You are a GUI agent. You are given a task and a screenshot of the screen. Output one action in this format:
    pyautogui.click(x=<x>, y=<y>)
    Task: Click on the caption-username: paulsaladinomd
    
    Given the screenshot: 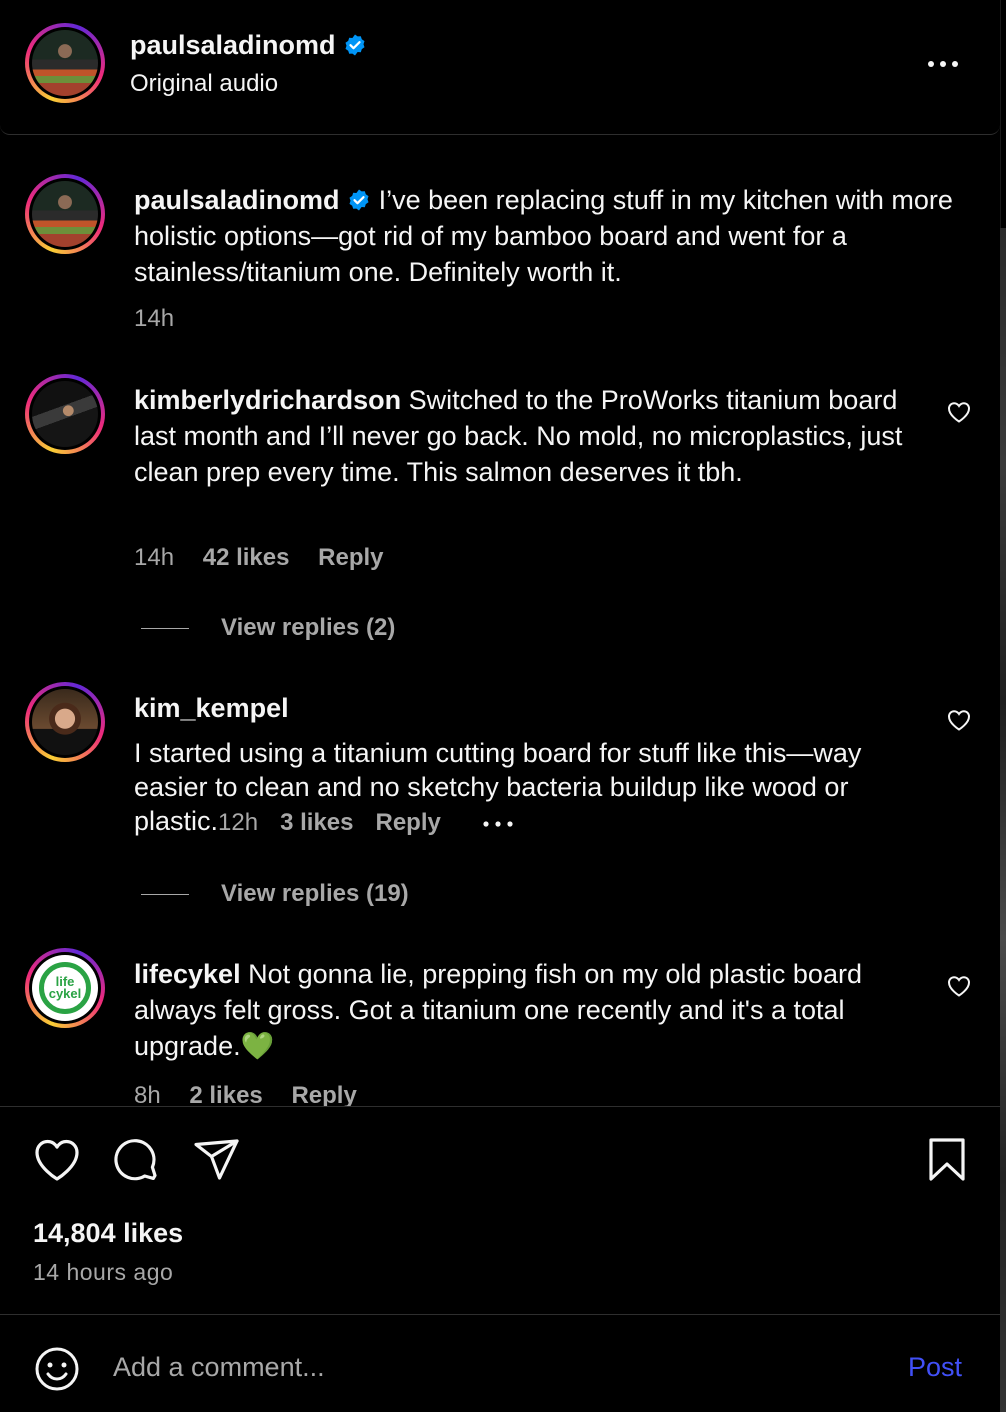 What is the action you would take?
    pyautogui.click(x=237, y=200)
    